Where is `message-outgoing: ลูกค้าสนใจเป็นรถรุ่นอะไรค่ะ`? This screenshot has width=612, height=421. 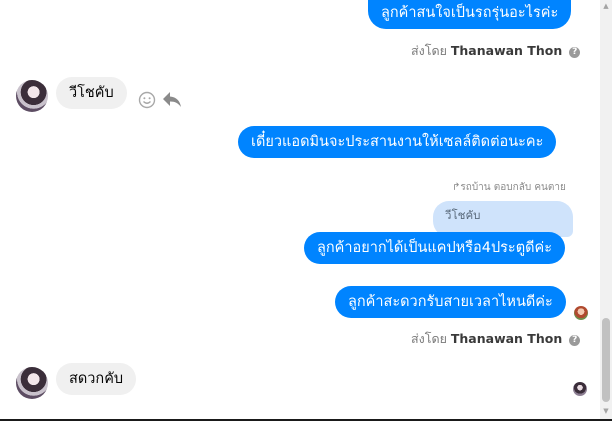
message-outgoing: ลูกค้าสนใจเป็นรถรุ่นอะไรค่ะ is located at coordinates (470, 14).